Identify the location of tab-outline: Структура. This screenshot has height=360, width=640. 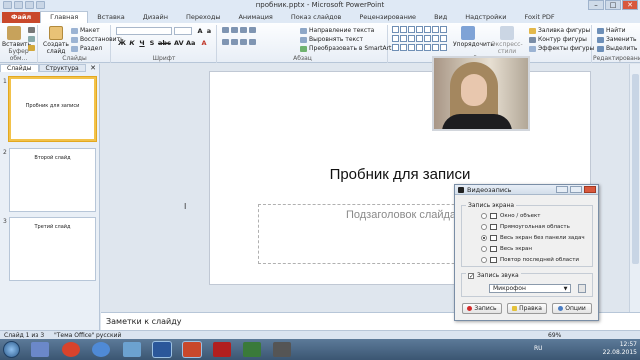
(62, 68).